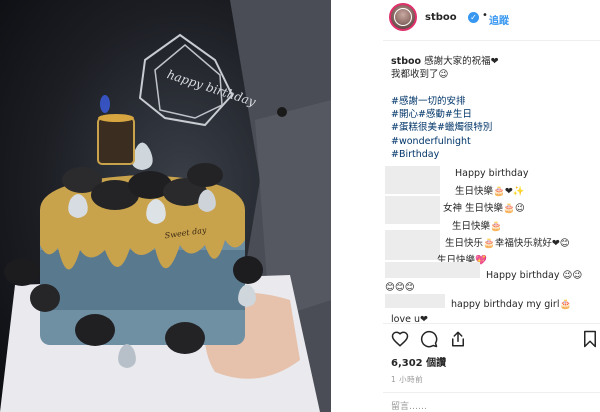  Describe the element at coordinates (490, 191) in the screenshot. I see `comment-text: 生日快樂🎂❤✨` at that location.